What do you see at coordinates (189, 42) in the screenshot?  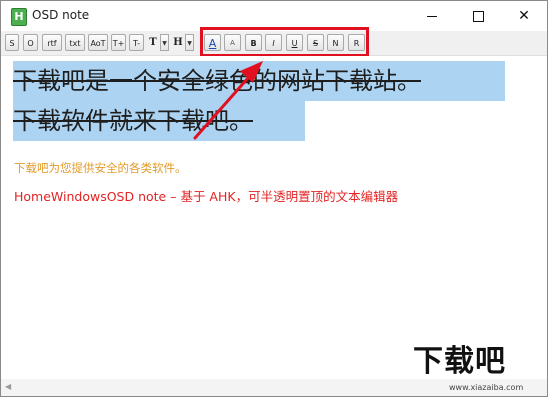 I see `heading-dropdown-icon: ▼` at bounding box center [189, 42].